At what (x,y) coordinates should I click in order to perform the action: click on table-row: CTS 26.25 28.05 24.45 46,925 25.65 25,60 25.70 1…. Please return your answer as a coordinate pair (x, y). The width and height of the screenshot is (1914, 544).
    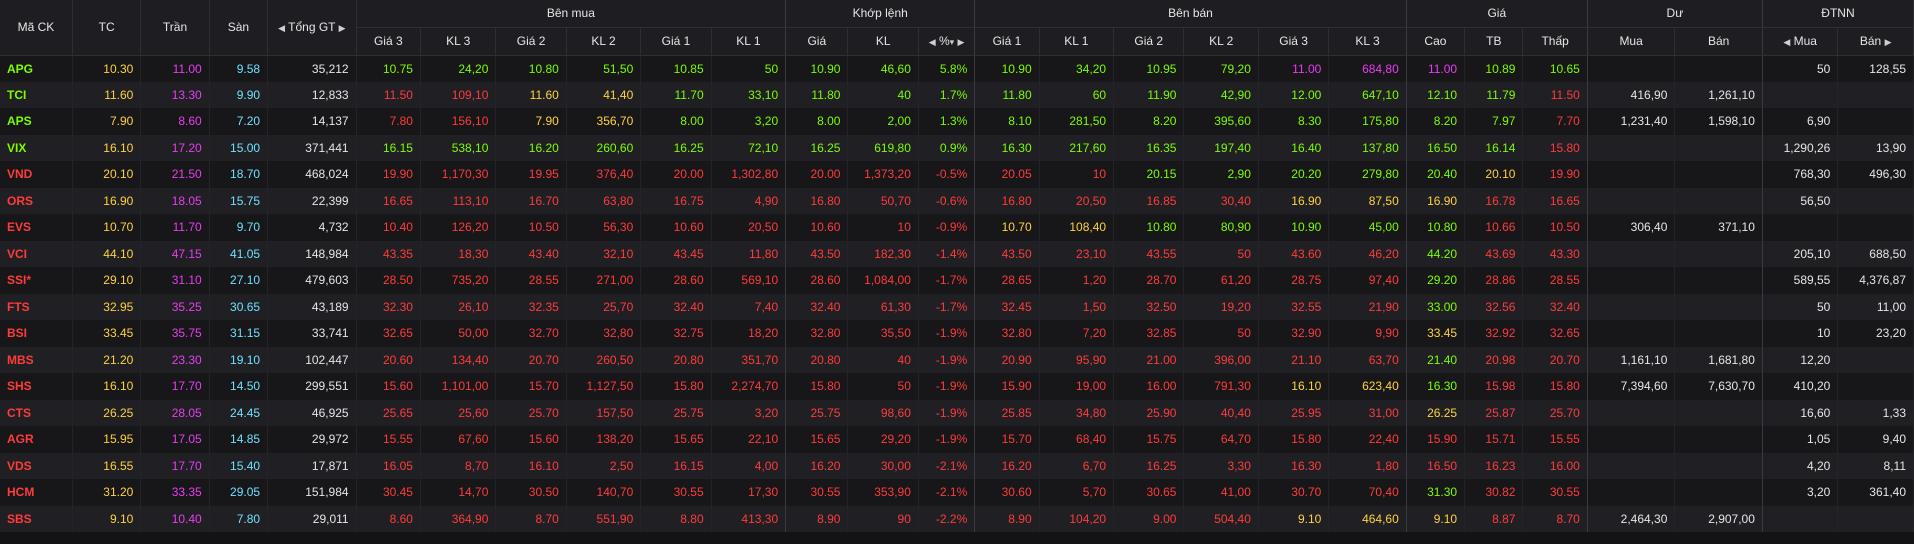
    Looking at the image, I should click on (957, 412).